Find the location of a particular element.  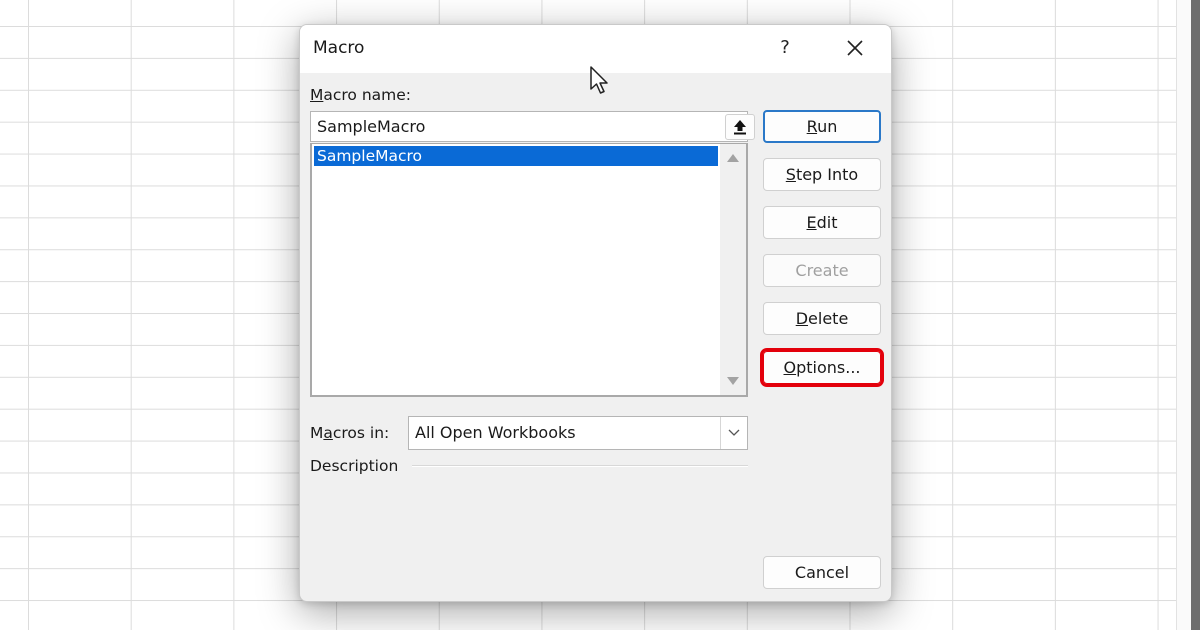

step-into-button: Step Into is located at coordinates (822, 174).